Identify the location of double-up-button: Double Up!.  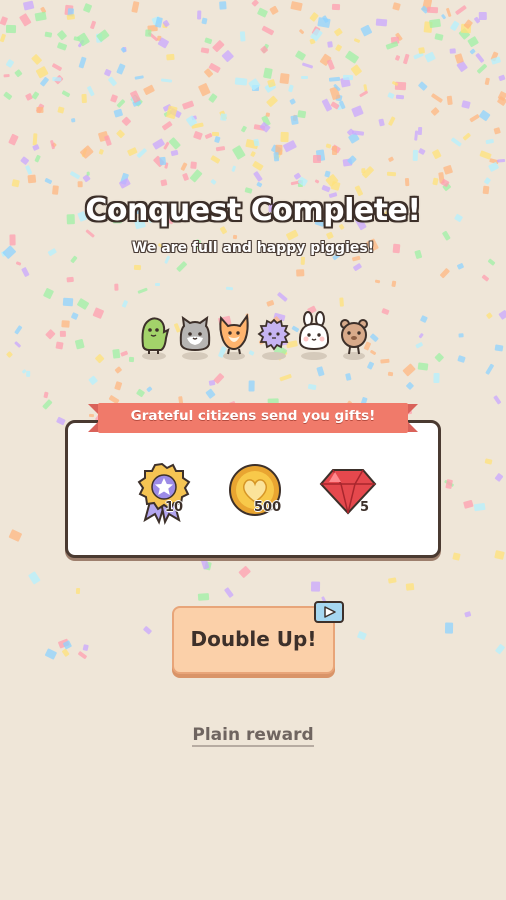
(253, 640).